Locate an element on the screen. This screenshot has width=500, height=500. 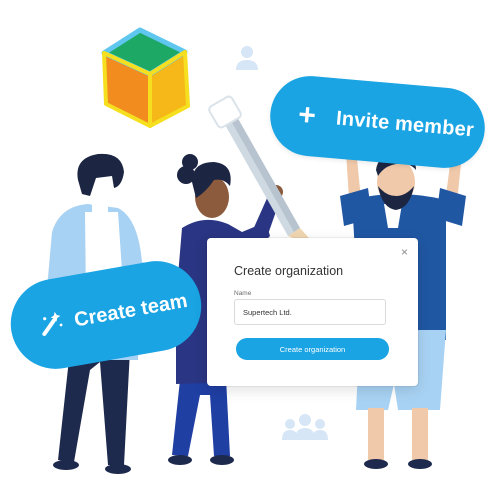
close-icon: × is located at coordinates (404, 252).